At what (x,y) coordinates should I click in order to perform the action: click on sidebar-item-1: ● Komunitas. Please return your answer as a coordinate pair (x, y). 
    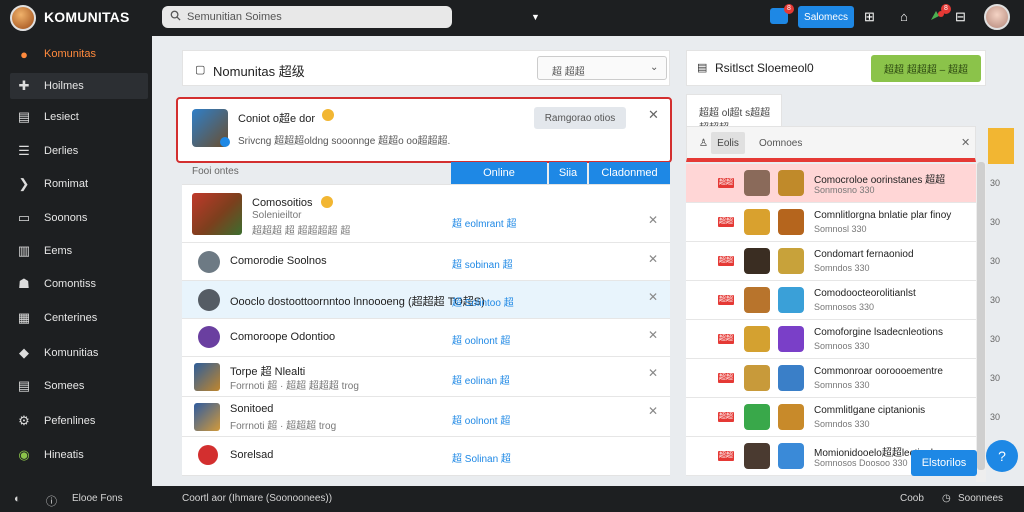
    Looking at the image, I should click on (79, 54).